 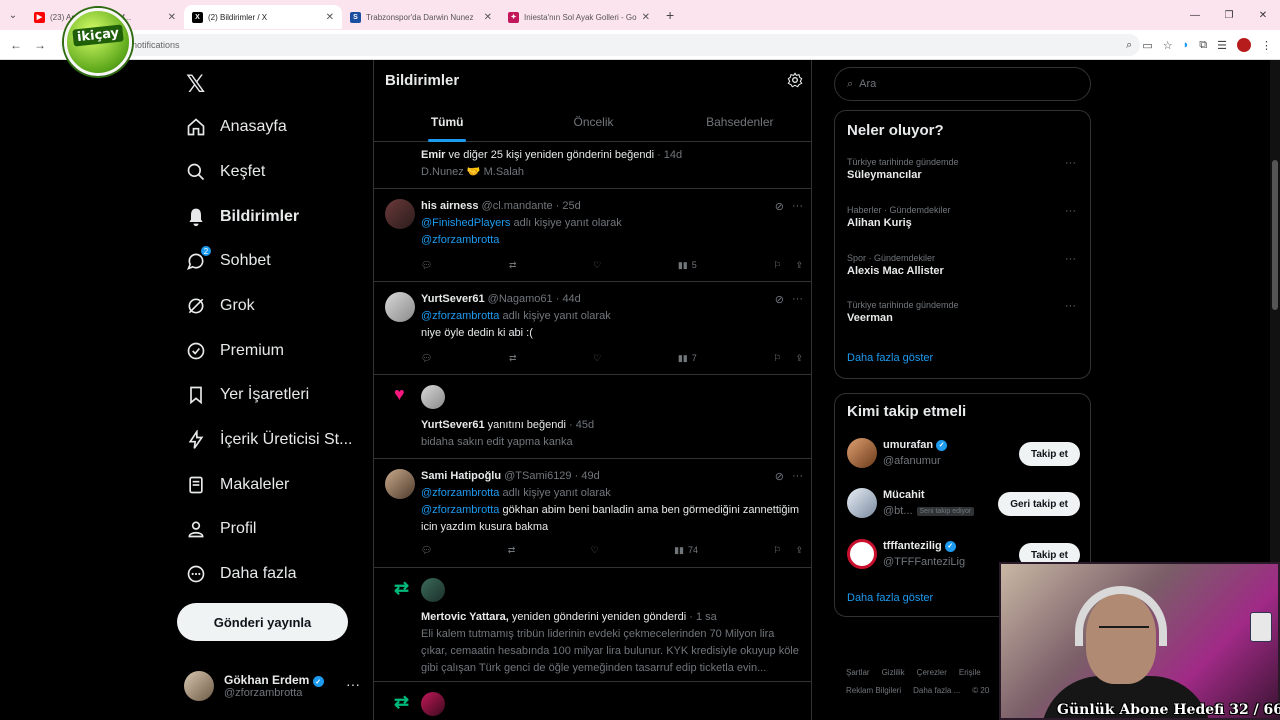 I want to click on tab-list-button: ⌄, so click(x=13, y=15).